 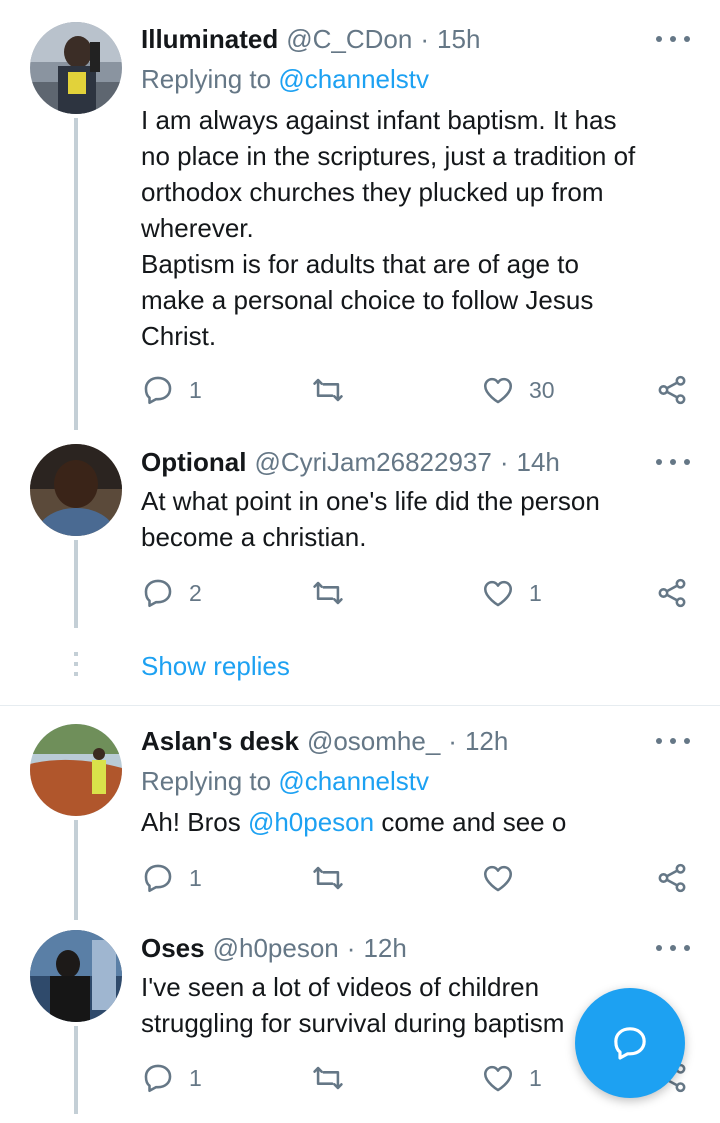 I want to click on display-name: Optional, so click(x=193, y=462).